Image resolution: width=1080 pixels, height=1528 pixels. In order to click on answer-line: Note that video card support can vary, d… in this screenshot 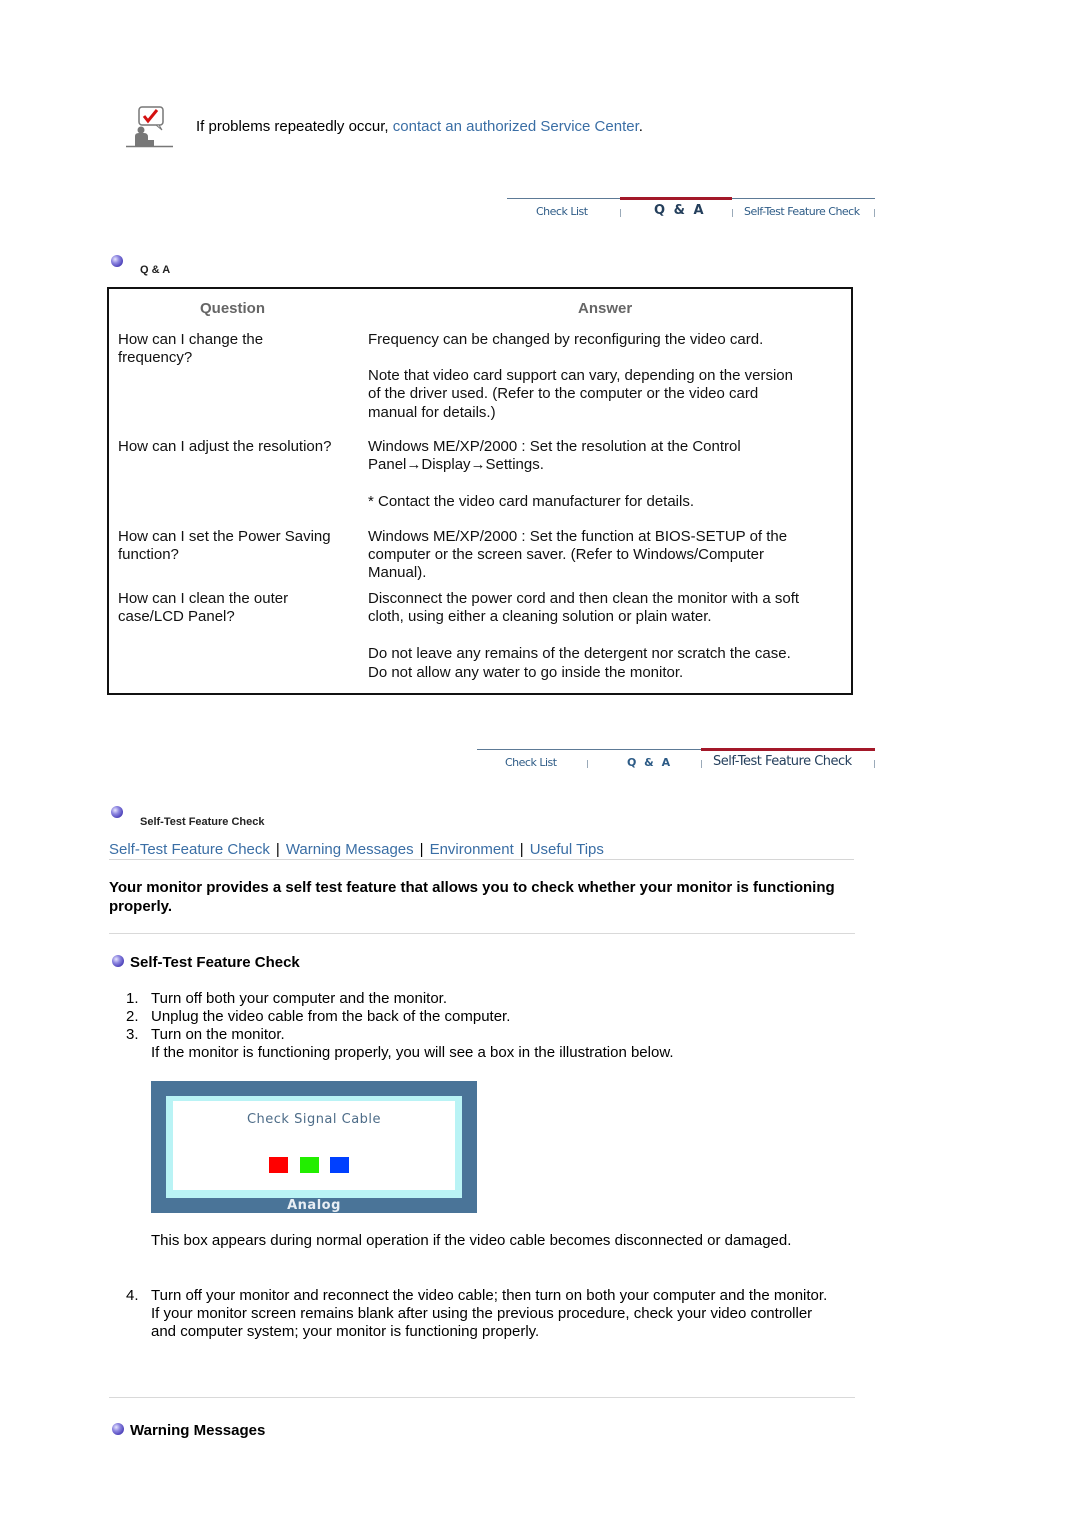, I will do `click(580, 376)`.